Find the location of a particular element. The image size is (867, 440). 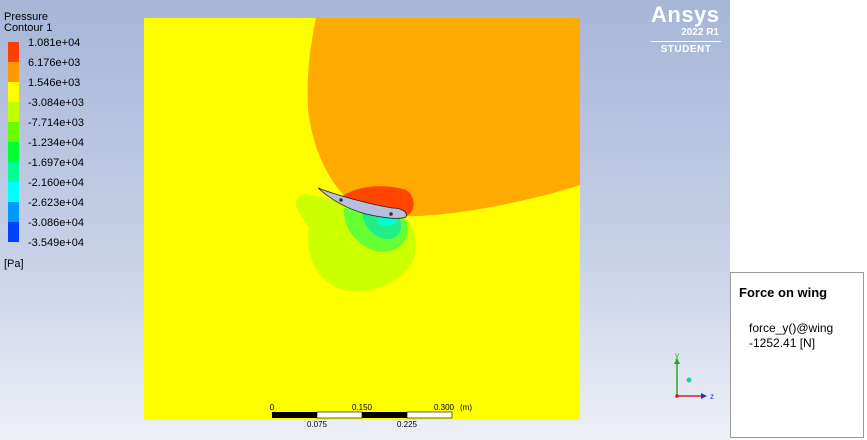

z-axis-label: z is located at coordinates (712, 396).